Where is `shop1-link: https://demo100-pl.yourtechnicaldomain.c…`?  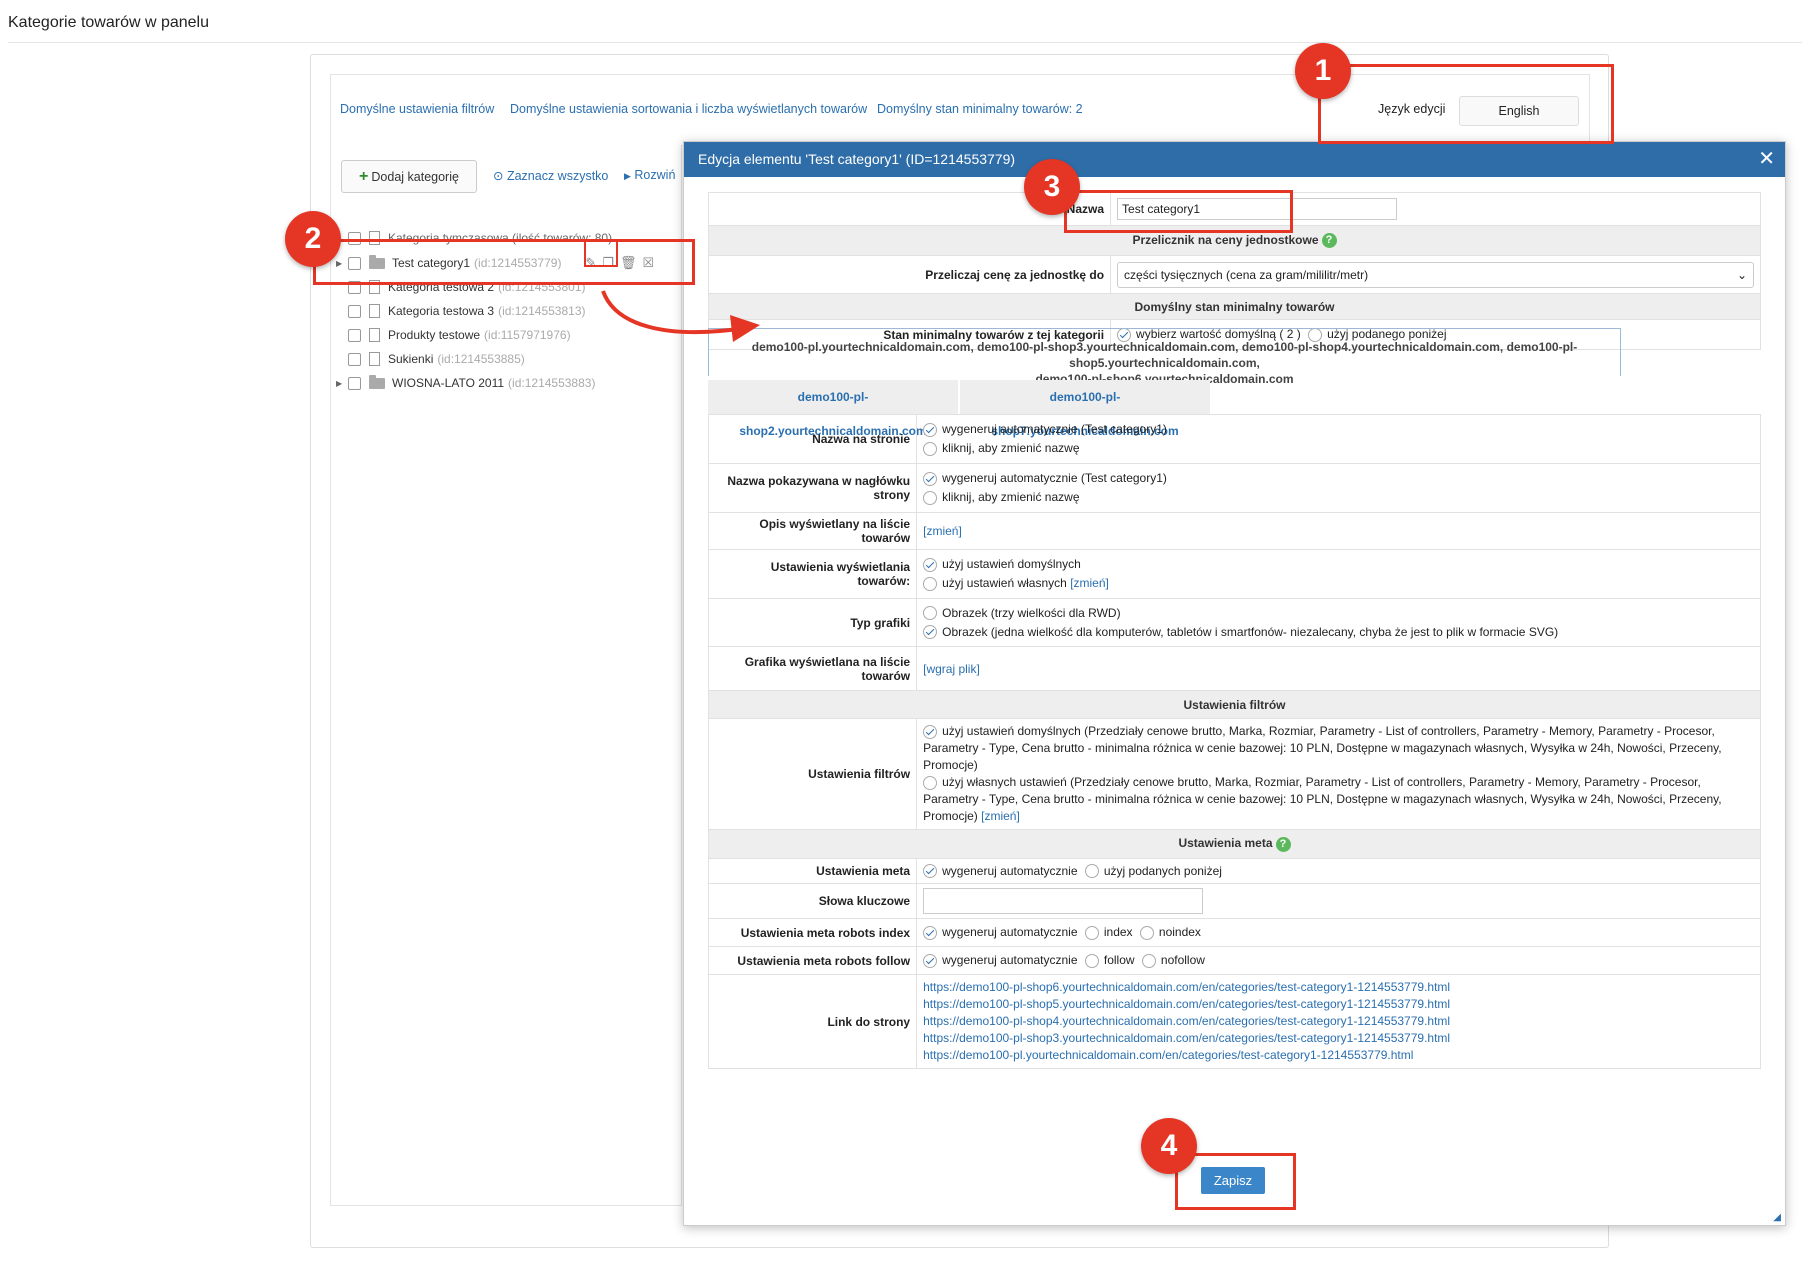 shop1-link: https://demo100-pl.yourtechnicaldomain.c… is located at coordinates (1168, 1055).